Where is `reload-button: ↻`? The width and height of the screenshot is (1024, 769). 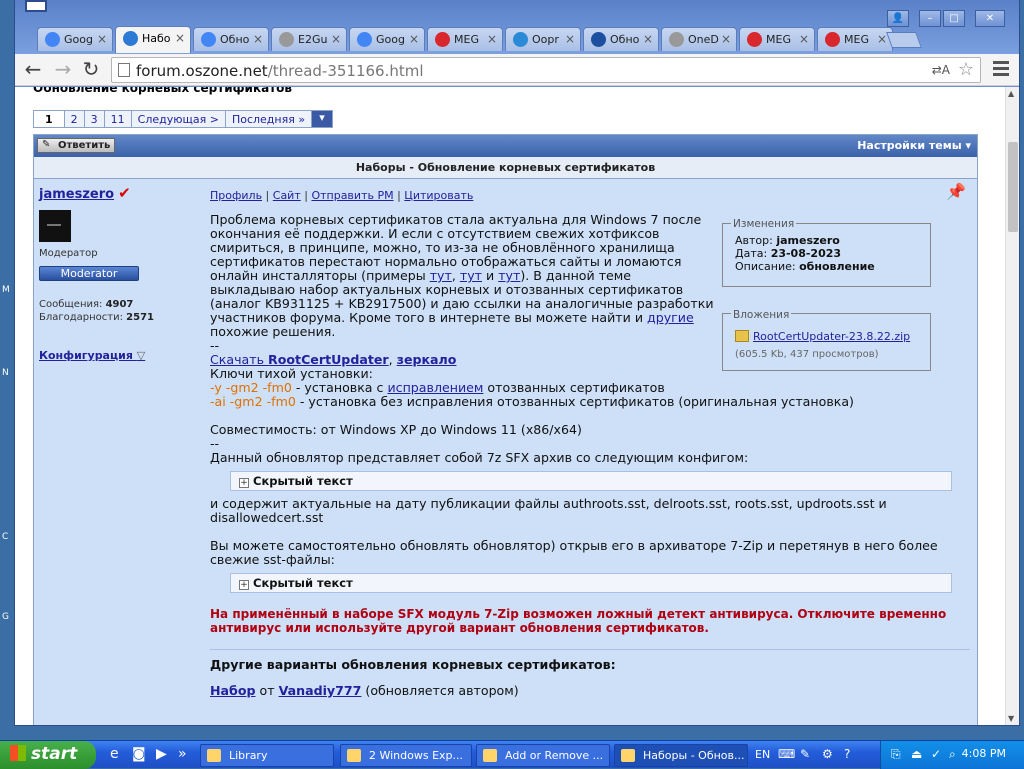 reload-button: ↻ is located at coordinates (91, 70).